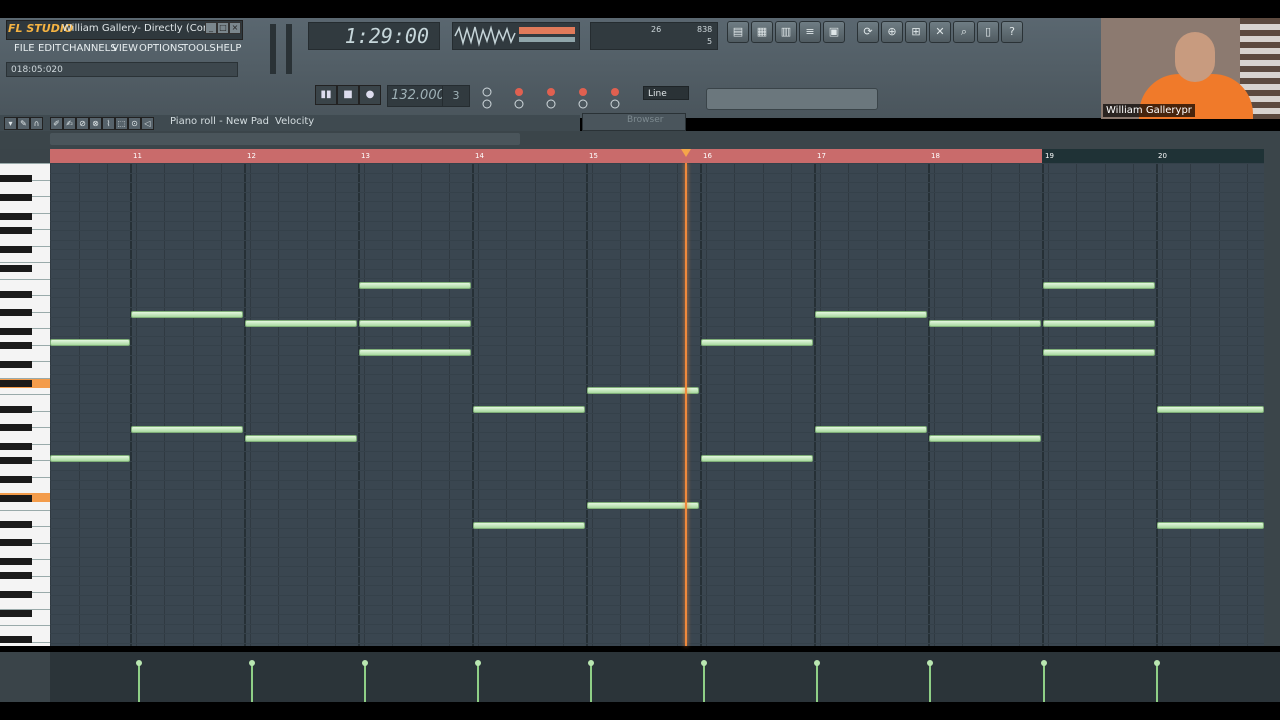 This screenshot has height=720, width=1280. What do you see at coordinates (374, 36) in the screenshot?
I see `song-time-display: 1:29:00` at bounding box center [374, 36].